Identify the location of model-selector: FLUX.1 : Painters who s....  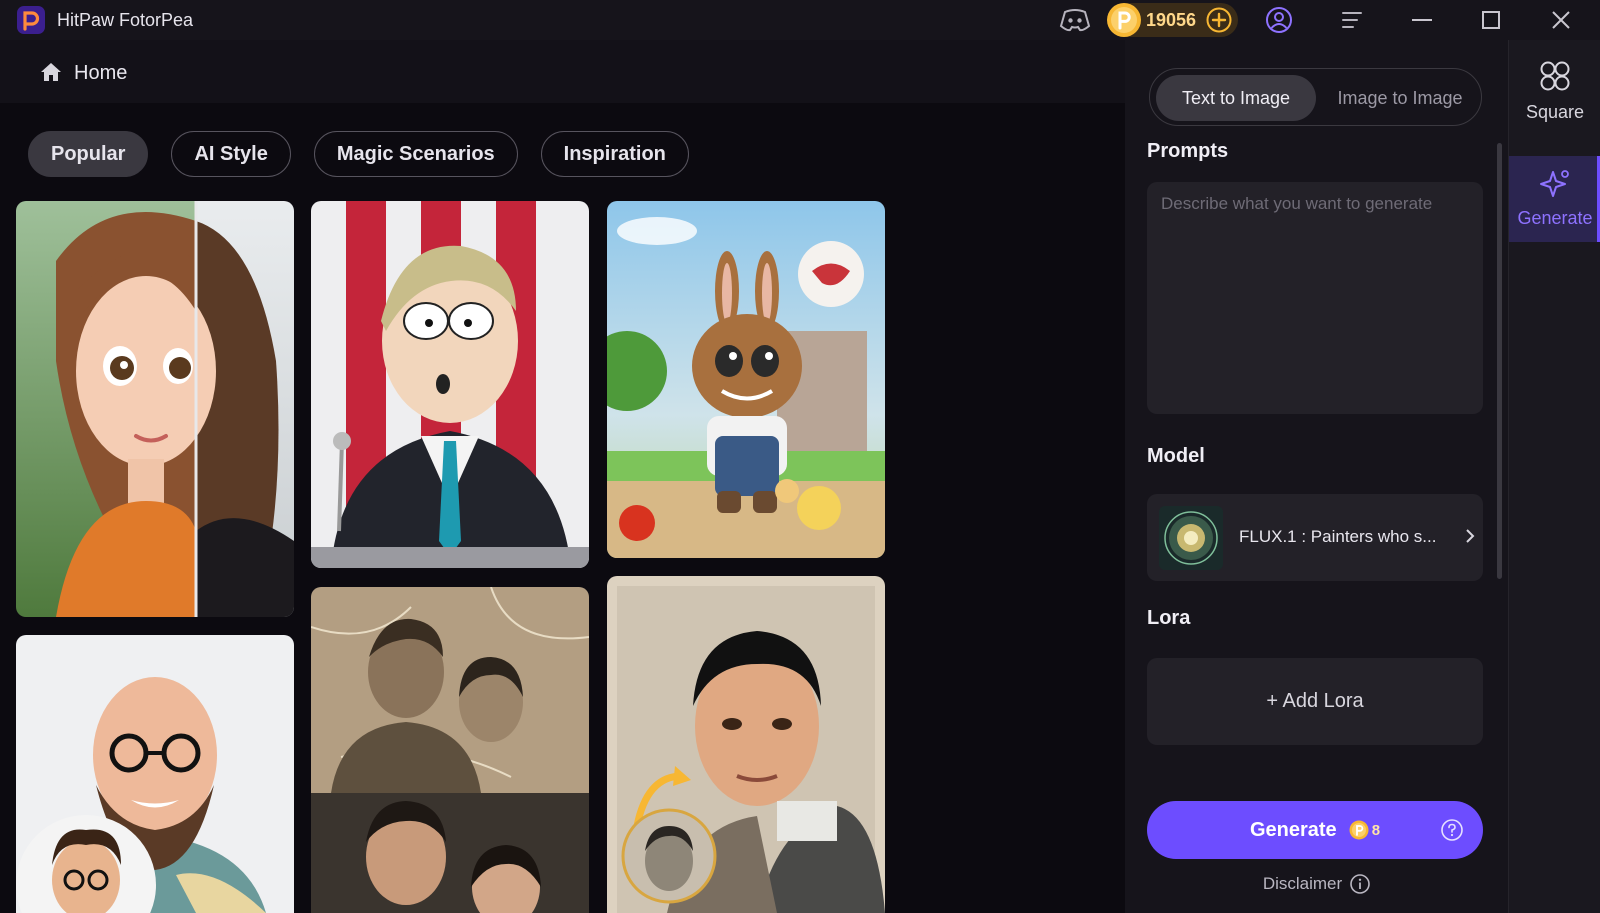
(1315, 537).